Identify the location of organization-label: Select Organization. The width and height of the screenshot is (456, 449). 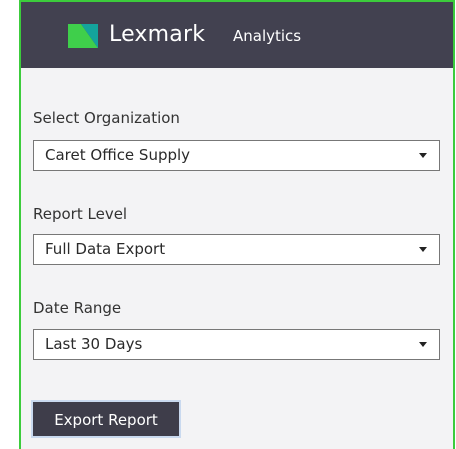
(106, 118).